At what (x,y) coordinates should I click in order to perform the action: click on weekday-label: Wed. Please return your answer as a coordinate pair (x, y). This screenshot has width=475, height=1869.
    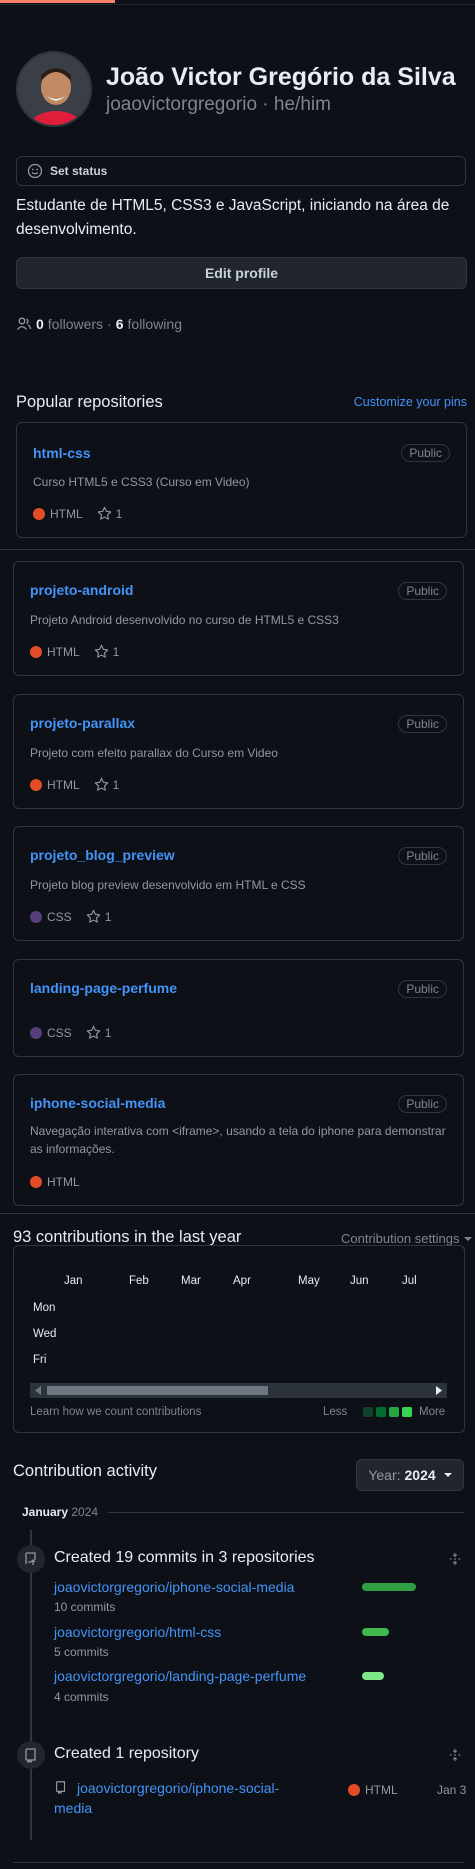
    Looking at the image, I should click on (45, 1334).